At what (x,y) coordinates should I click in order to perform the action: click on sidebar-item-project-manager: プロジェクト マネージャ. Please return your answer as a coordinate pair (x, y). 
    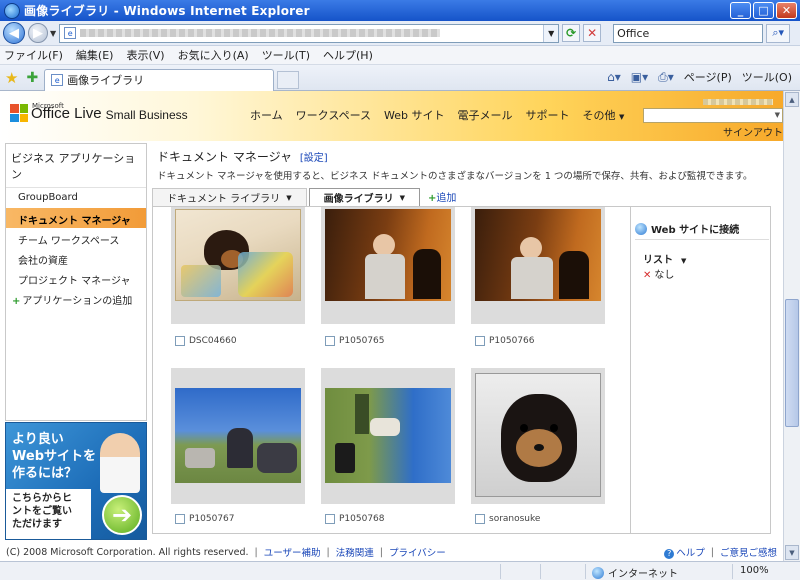
    Looking at the image, I should click on (76, 278).